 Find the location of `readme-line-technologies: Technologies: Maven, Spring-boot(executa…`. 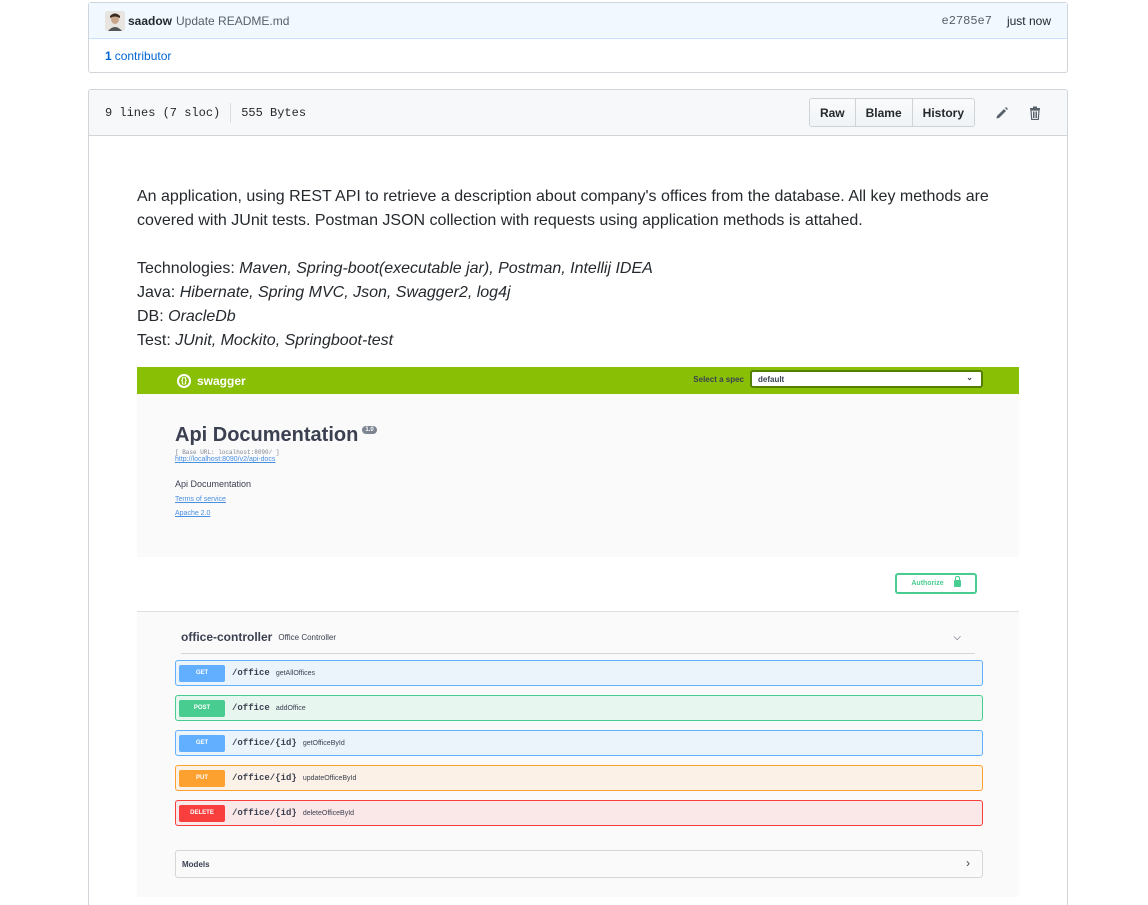

readme-line-technologies: Technologies: Maven, Spring-boot(executa… is located at coordinates (582, 269).